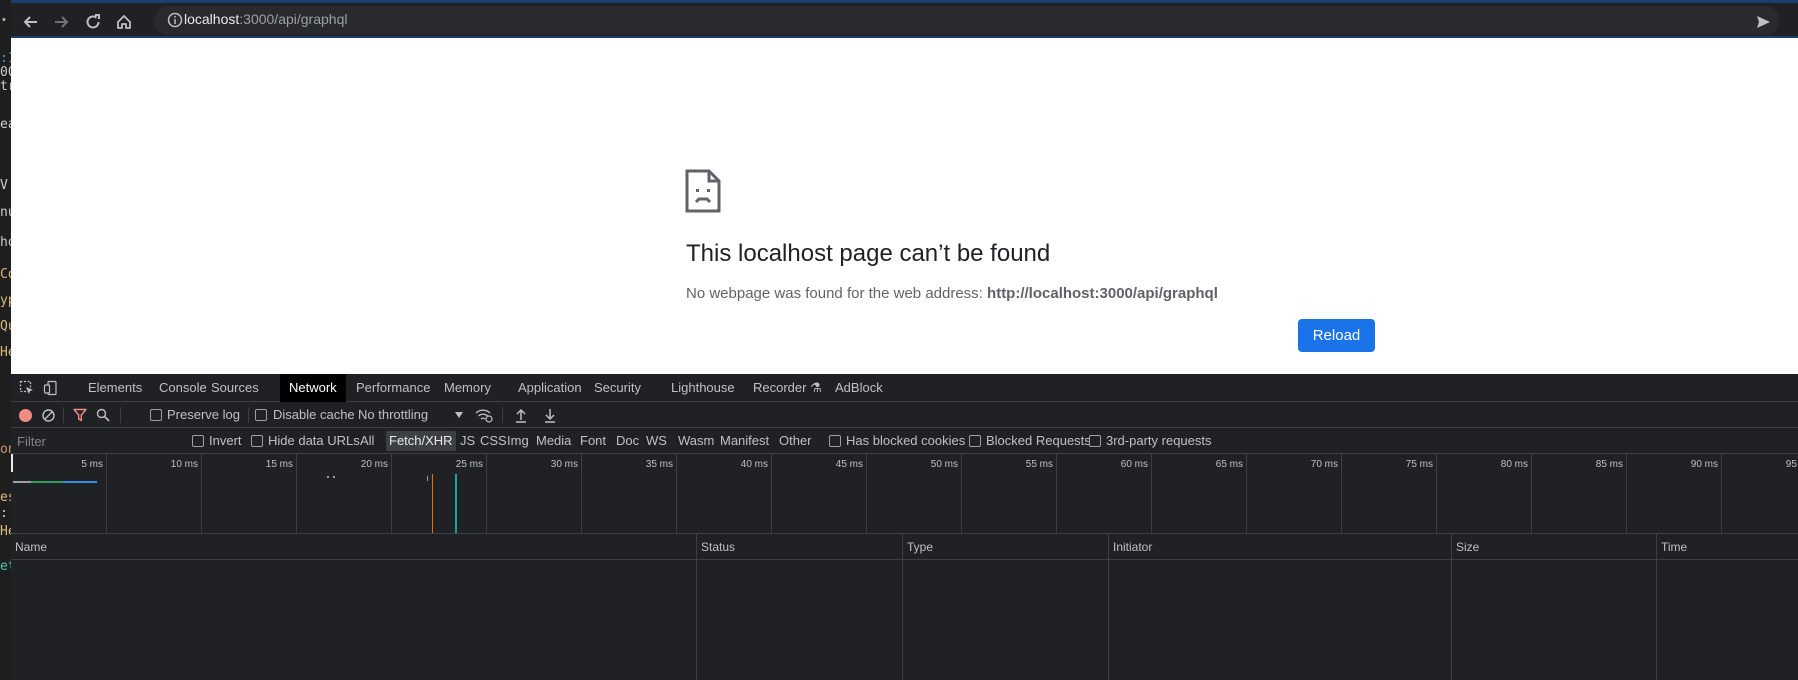  What do you see at coordinates (593, 441) in the screenshot?
I see `type-filter-font: Font` at bounding box center [593, 441].